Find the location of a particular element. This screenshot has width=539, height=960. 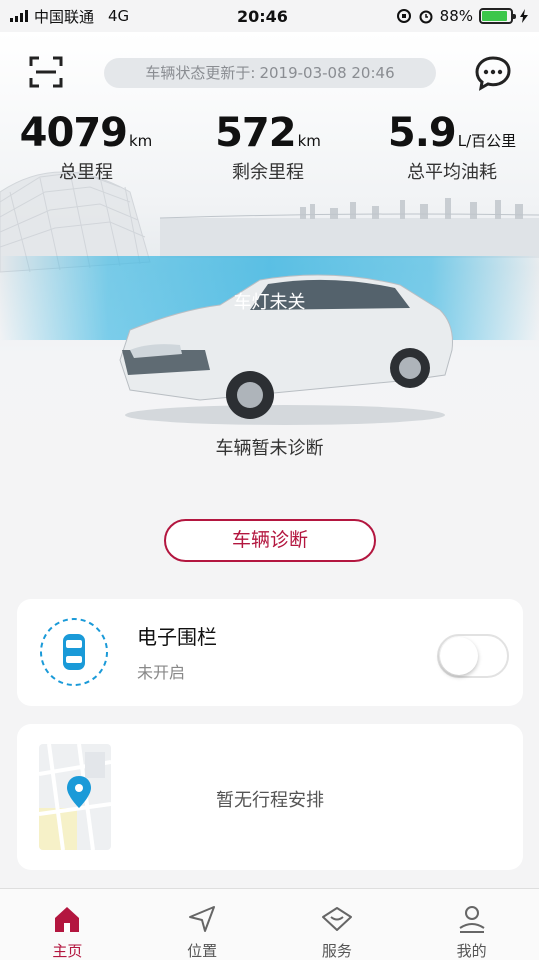

remaining-mileage-value: 572 is located at coordinates (255, 133).